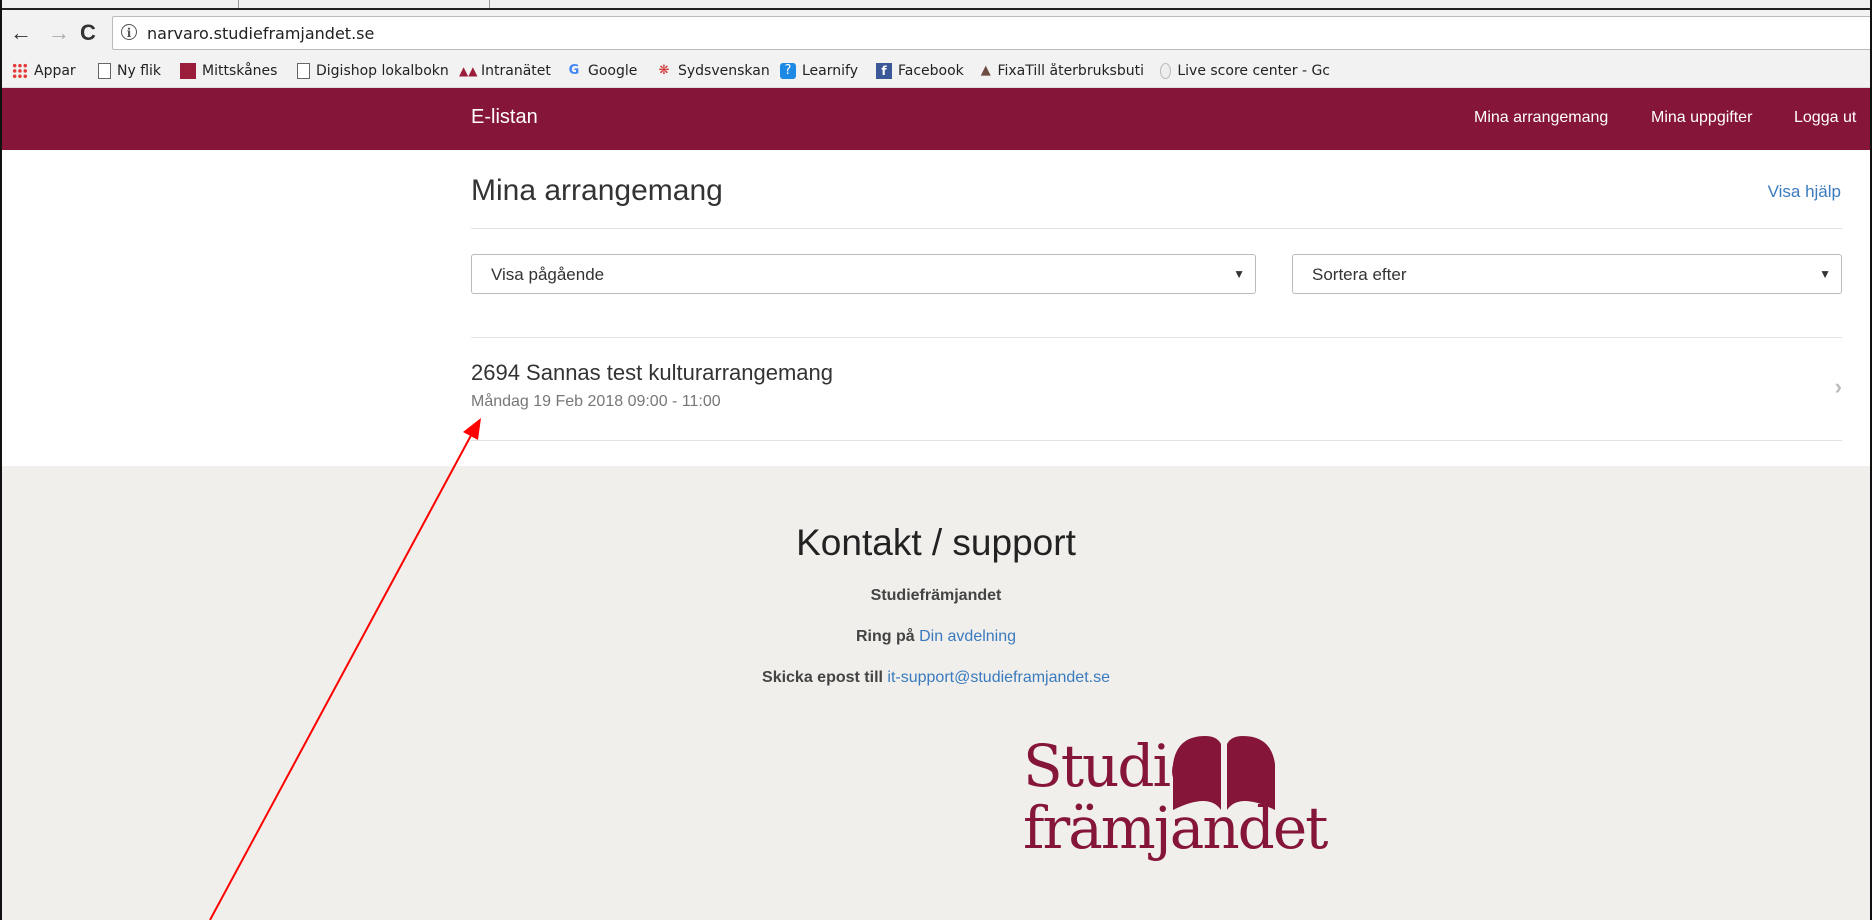 The image size is (1872, 920). I want to click on info-icon: i, so click(129, 32).